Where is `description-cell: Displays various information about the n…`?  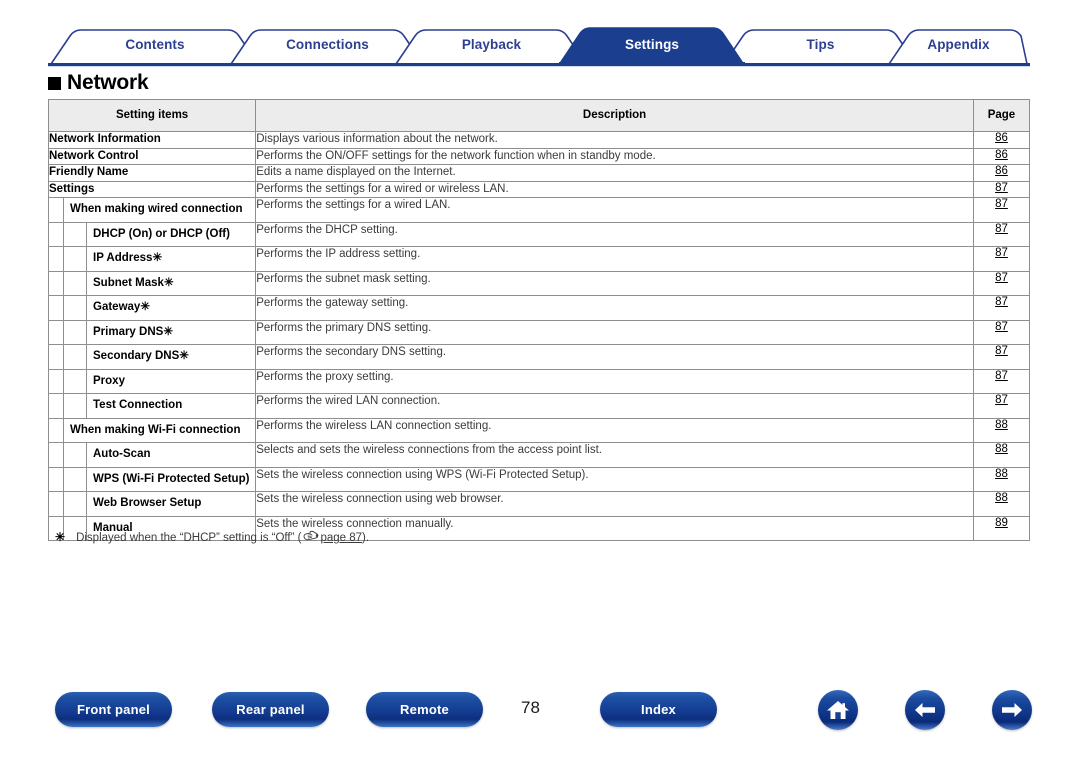 description-cell: Displays various information about the n… is located at coordinates (614, 140).